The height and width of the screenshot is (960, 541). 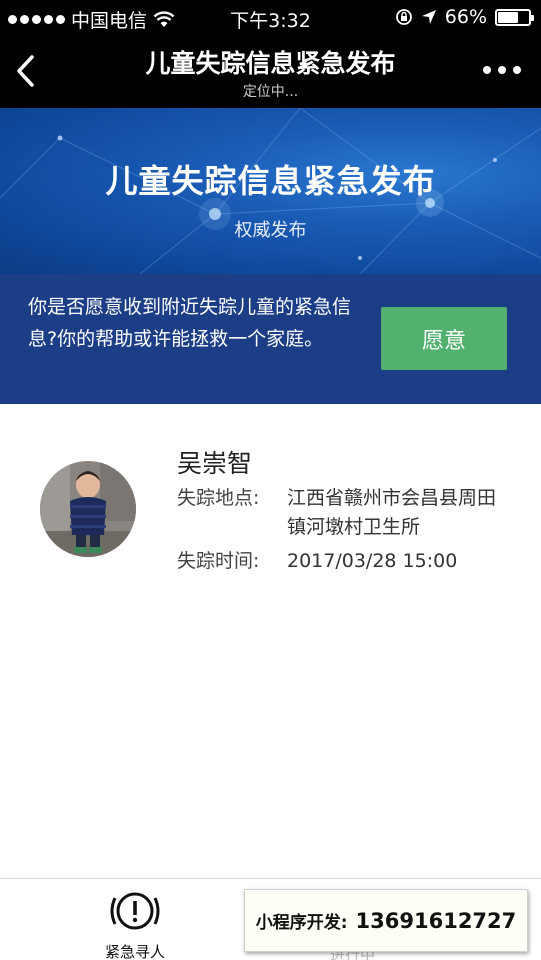 I want to click on prompt-text: 你是否愿意收到附近失踪儿童的紧急信息?你的帮助或许能拯救一个家庭。, so click(x=190, y=323).